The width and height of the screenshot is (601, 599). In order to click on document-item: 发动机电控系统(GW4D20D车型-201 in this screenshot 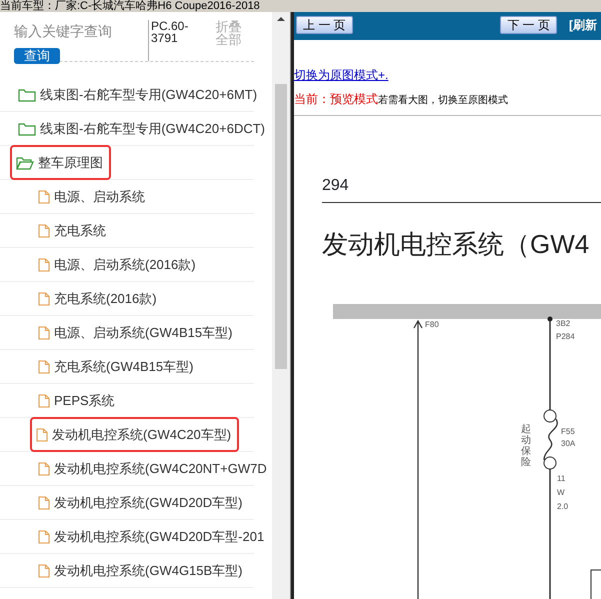, I will do `click(159, 536)`.